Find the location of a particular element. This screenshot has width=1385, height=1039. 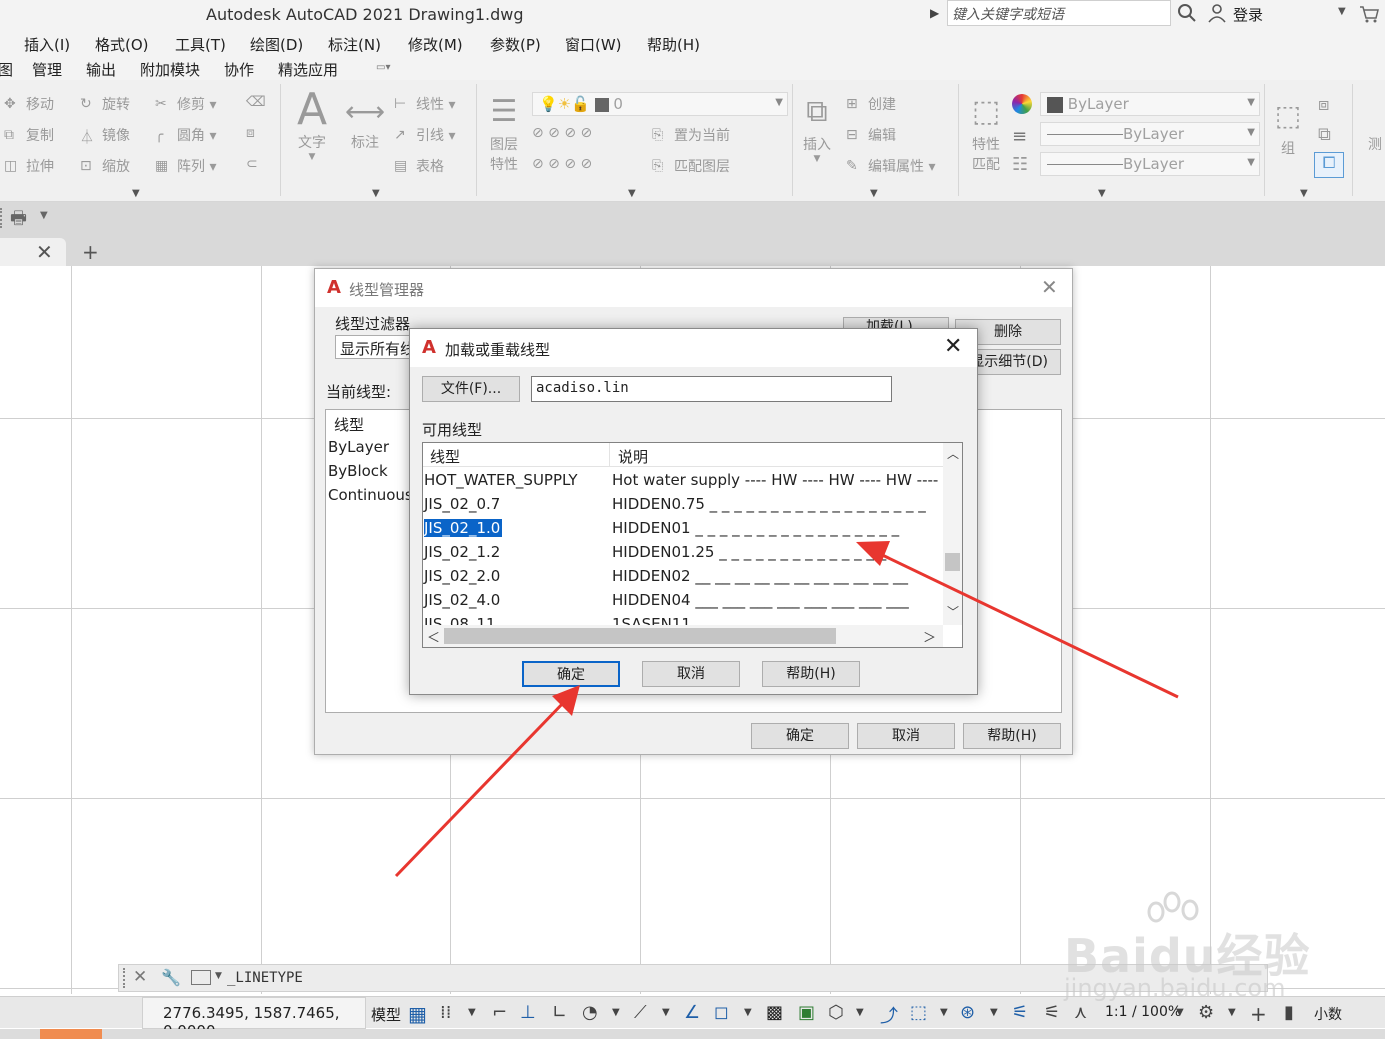

array-button: ▦ 阵列 ▾ is located at coordinates (185, 166).